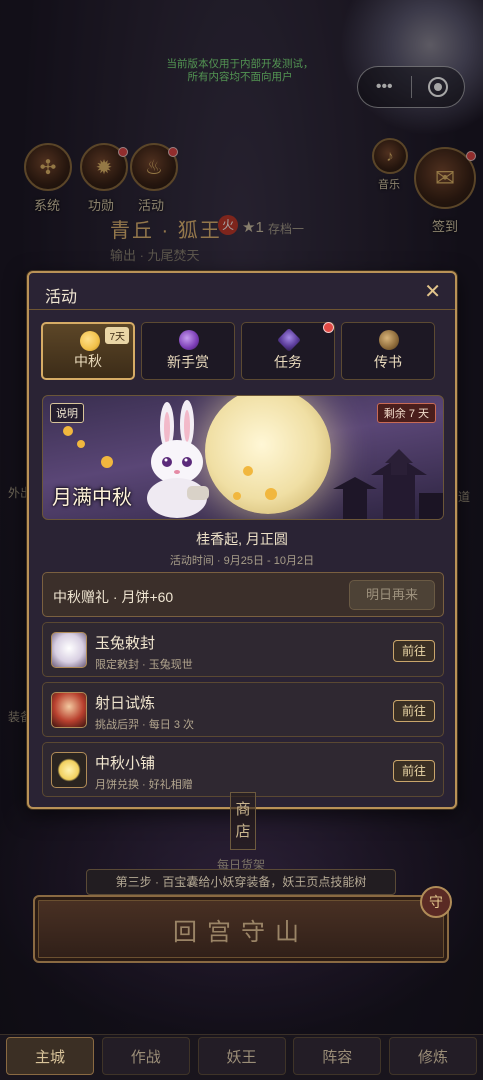 This screenshot has height=1080, width=483. What do you see at coordinates (243, 769) in the screenshot?
I see `list-item: 中秋小铺 月饼兑换 · 好礼相赠 前往` at bounding box center [243, 769].